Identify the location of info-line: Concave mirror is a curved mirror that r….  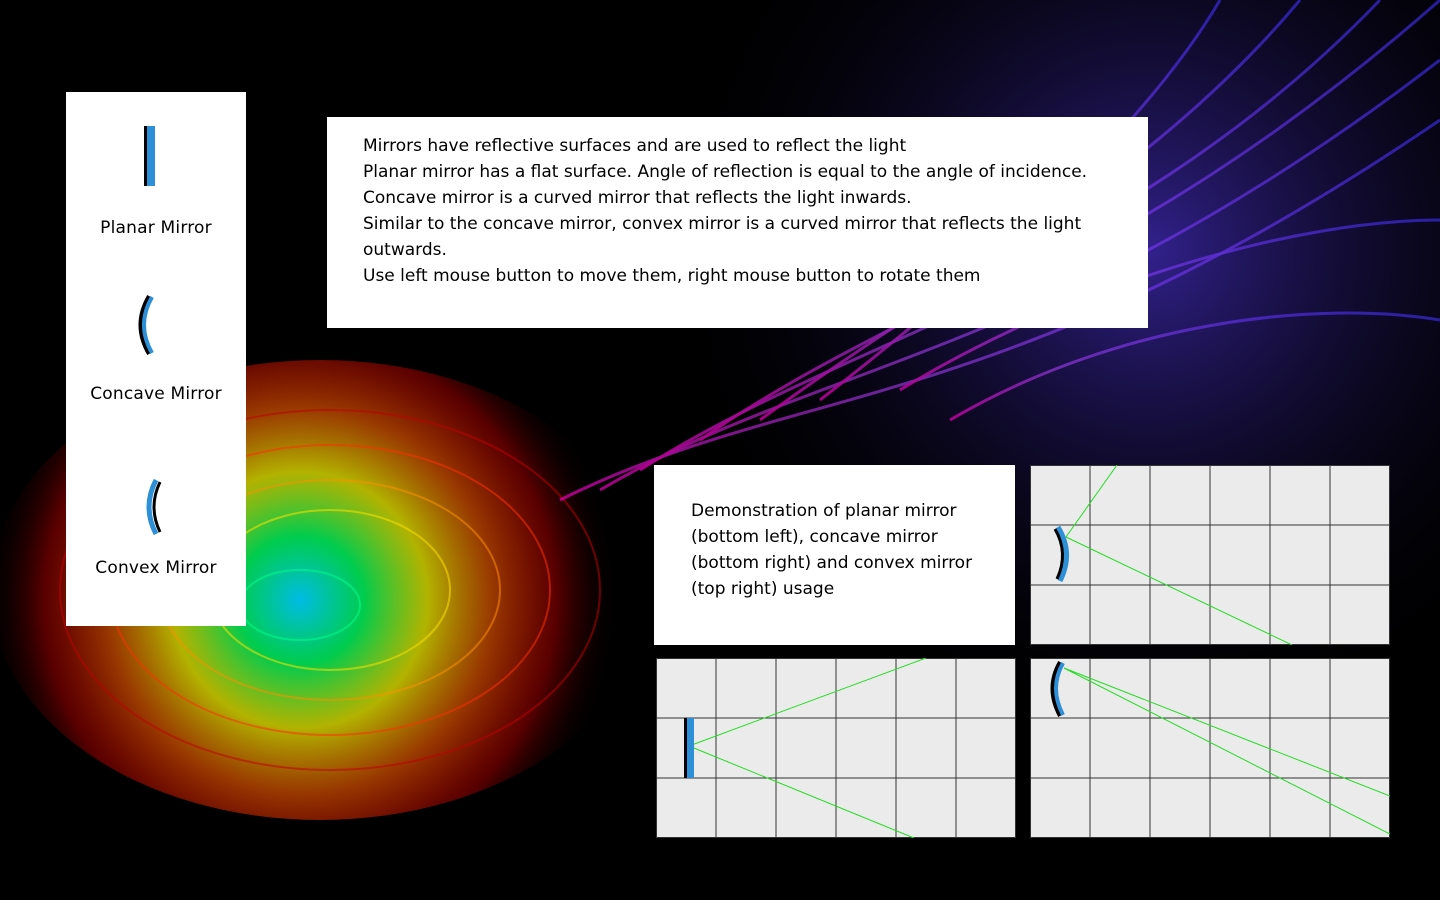
(637, 198).